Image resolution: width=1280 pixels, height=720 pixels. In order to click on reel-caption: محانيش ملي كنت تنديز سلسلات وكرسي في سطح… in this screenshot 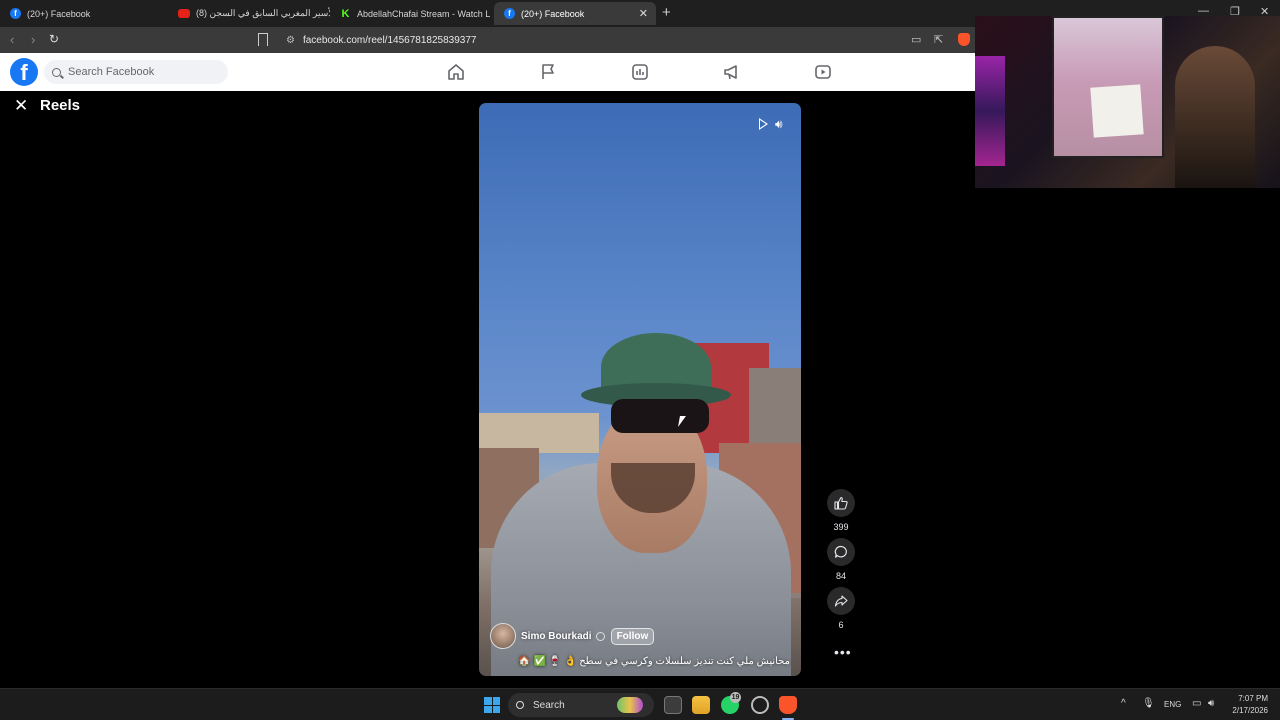, I will do `click(654, 661)`.